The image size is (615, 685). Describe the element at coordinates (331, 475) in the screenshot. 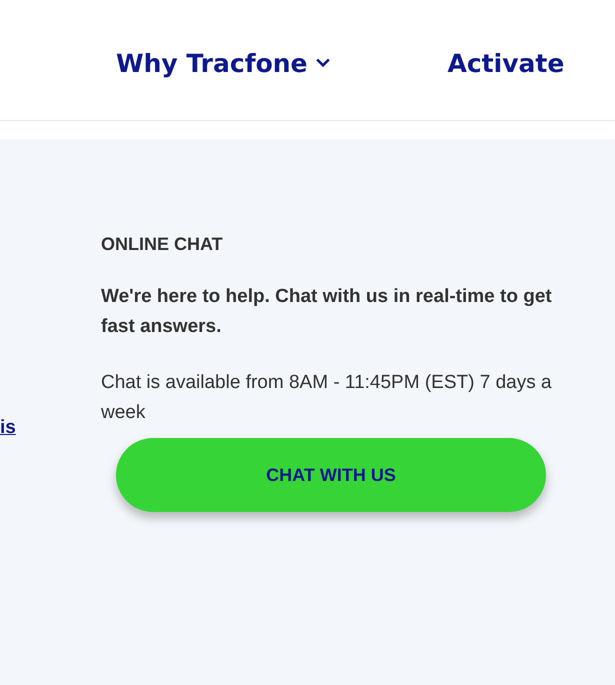

I see `chat-button: CHAT WITH US` at that location.